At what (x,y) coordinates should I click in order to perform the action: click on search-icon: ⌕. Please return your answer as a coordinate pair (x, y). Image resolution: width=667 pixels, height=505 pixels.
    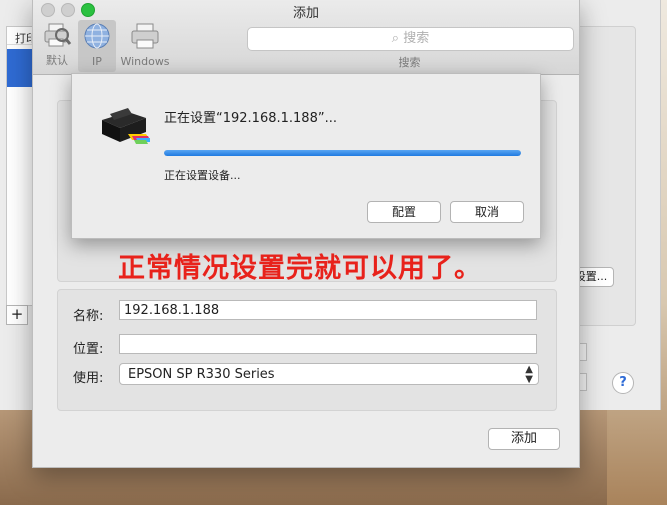
    Looking at the image, I should click on (397, 38).